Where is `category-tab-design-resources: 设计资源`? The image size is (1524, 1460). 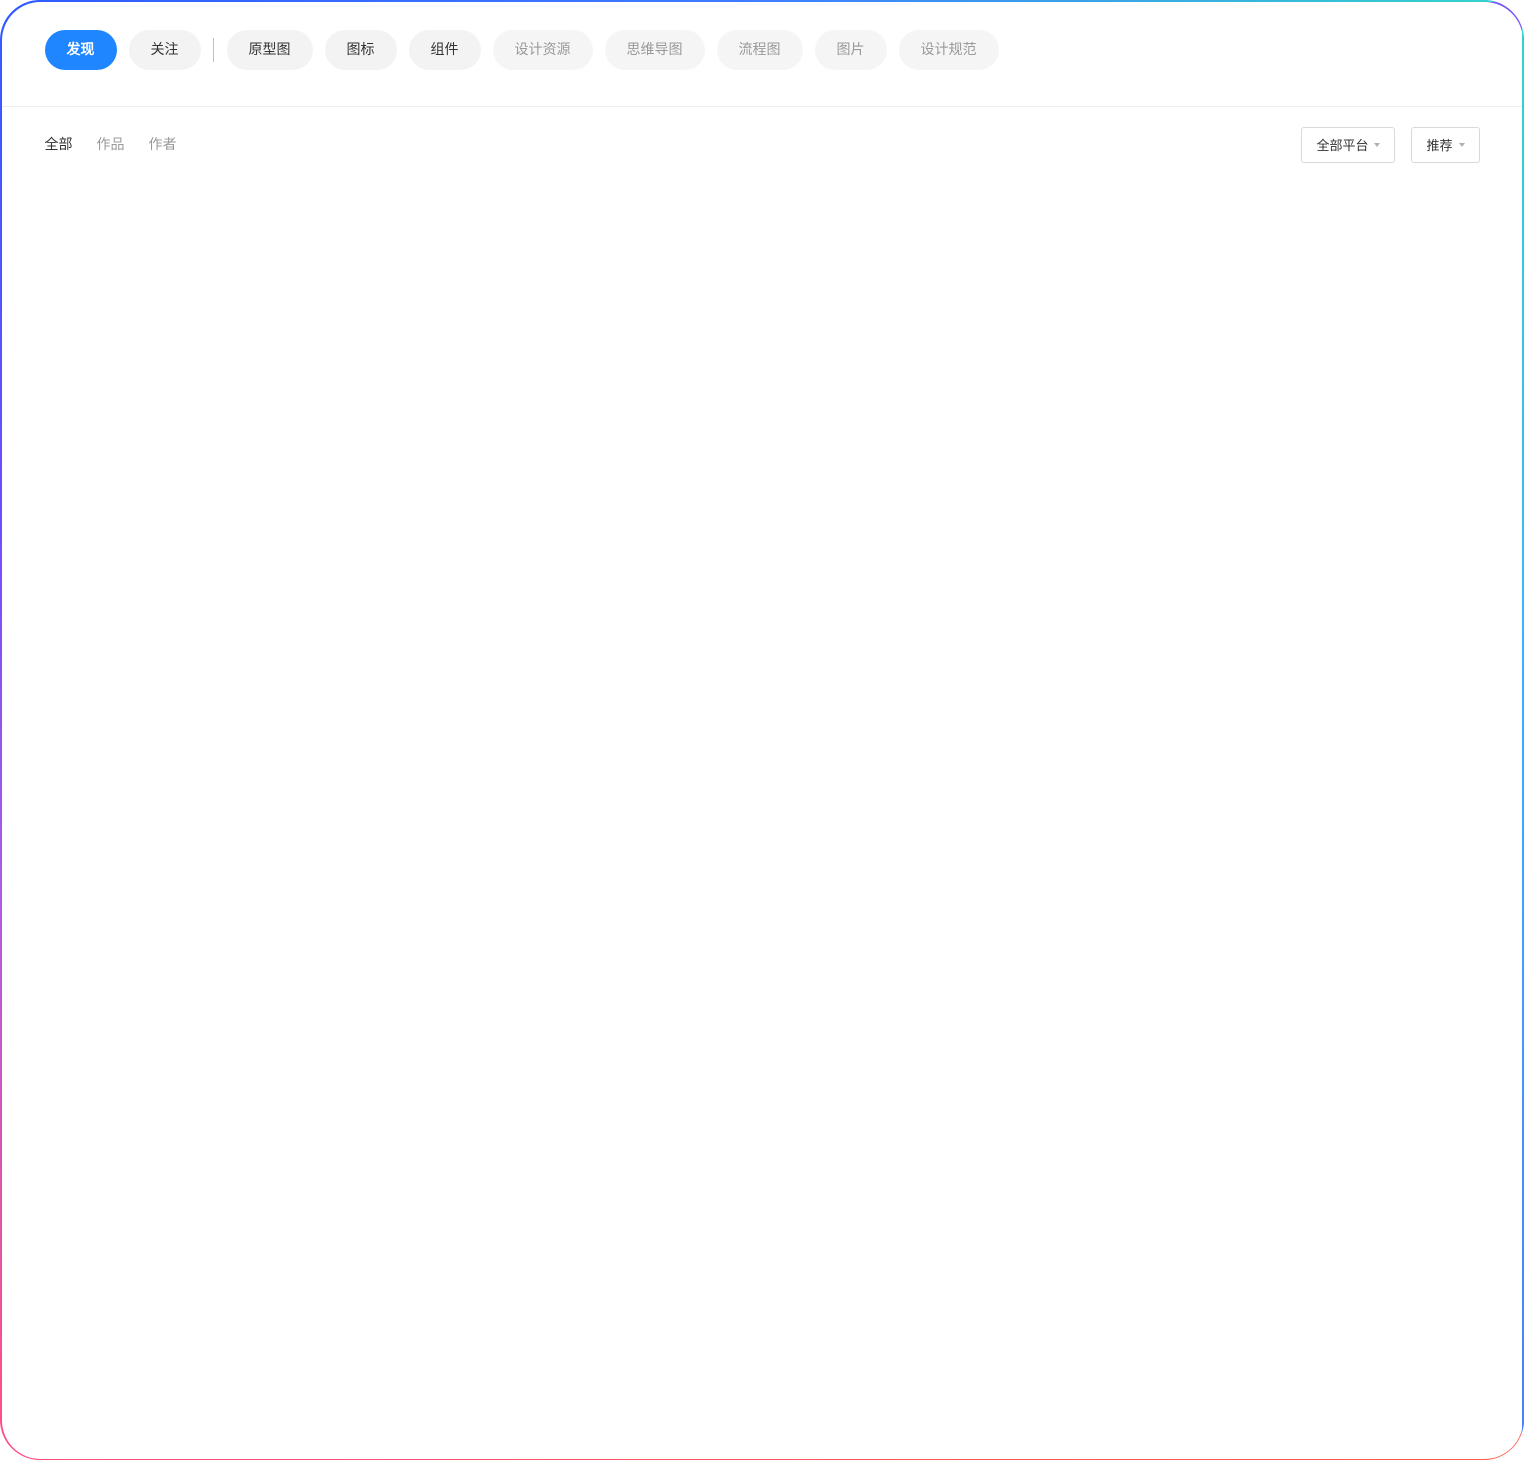 category-tab-design-resources: 设计资源 is located at coordinates (542, 49).